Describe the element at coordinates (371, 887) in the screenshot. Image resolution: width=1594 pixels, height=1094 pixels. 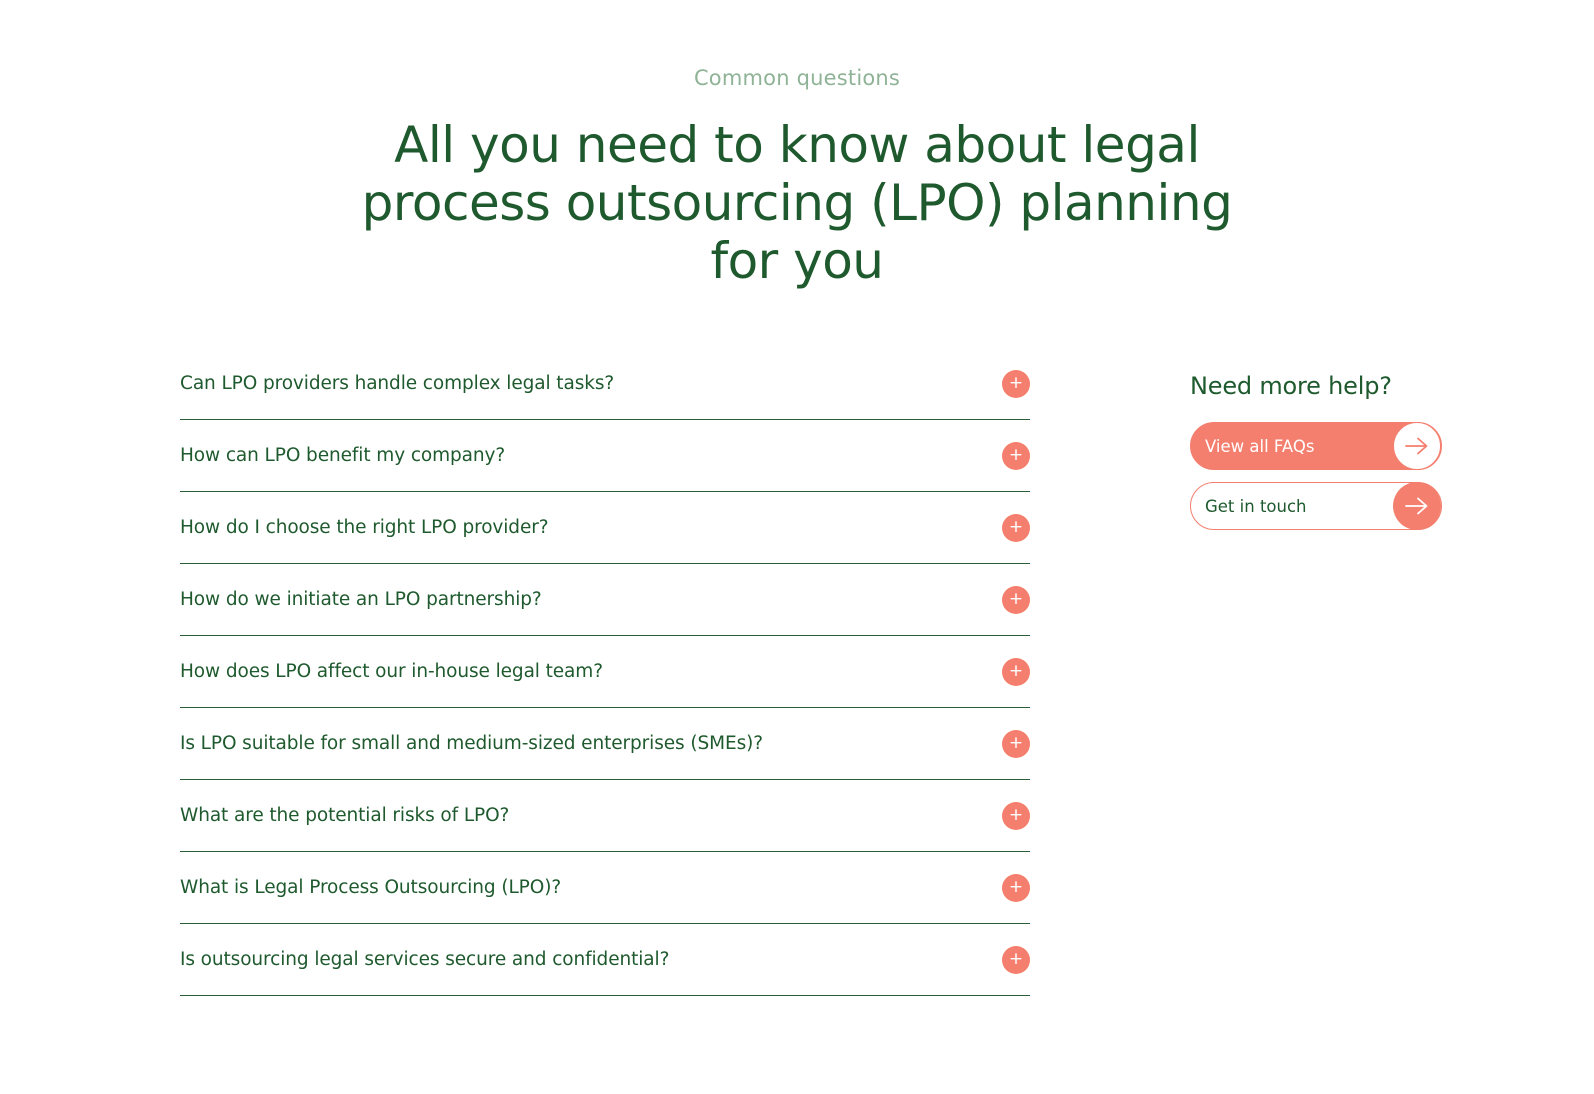
I see `faq-question: What is Legal Process Outsourcing (LPO)?` at that location.